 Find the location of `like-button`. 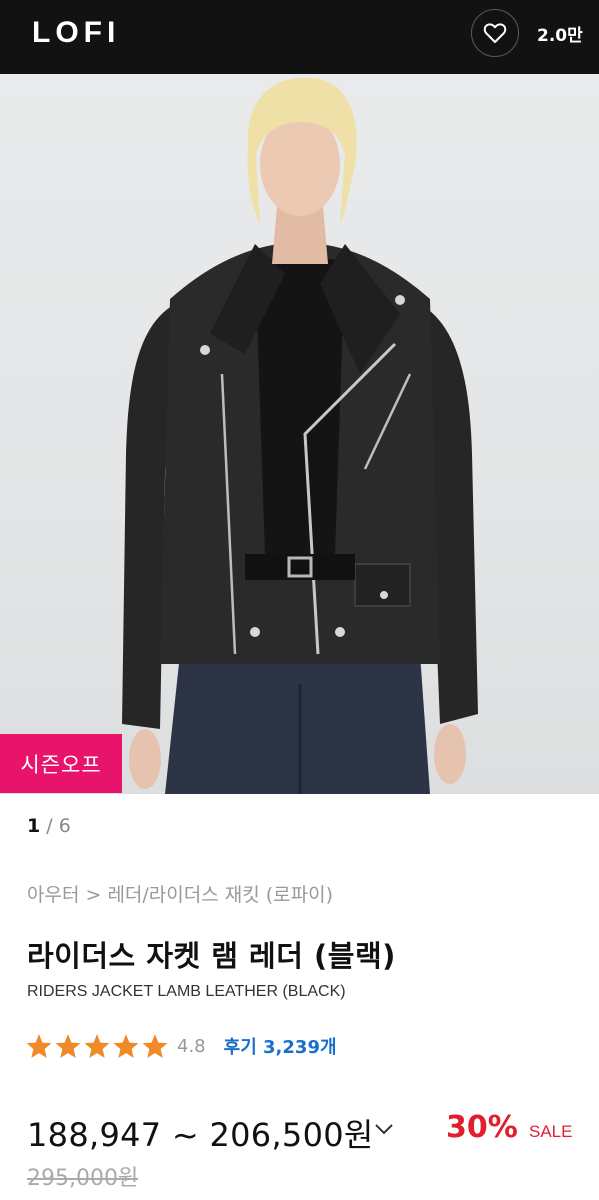

like-button is located at coordinates (495, 33).